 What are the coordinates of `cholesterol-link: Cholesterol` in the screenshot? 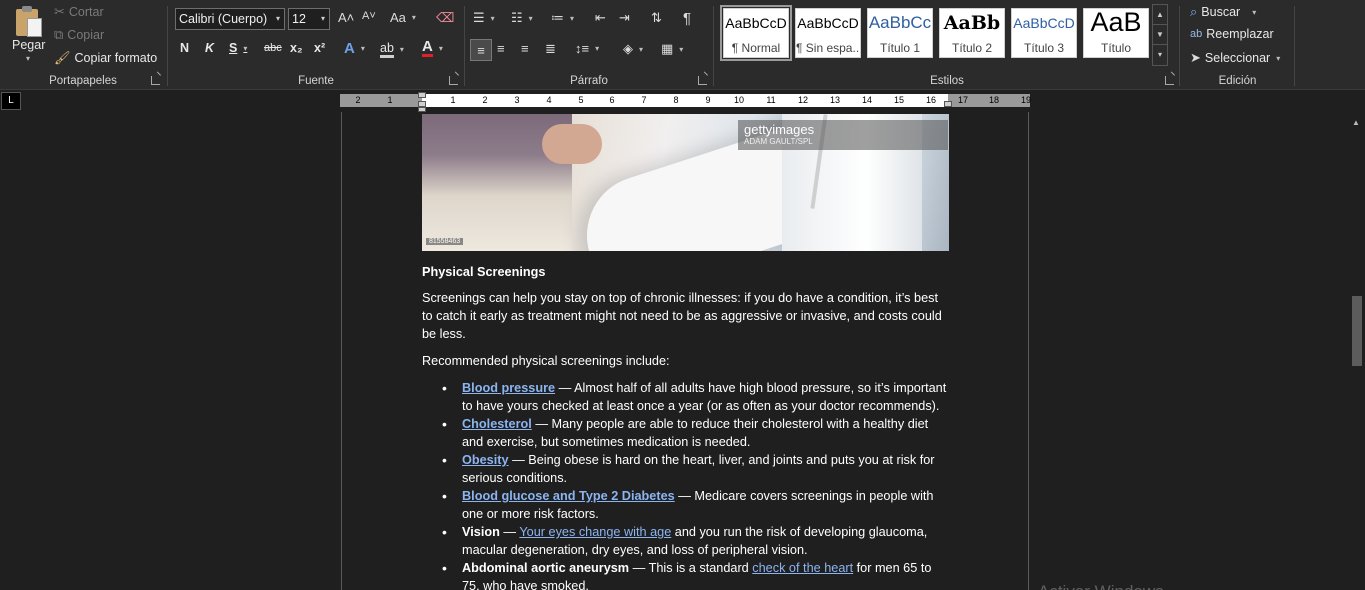 It's located at (497, 424).